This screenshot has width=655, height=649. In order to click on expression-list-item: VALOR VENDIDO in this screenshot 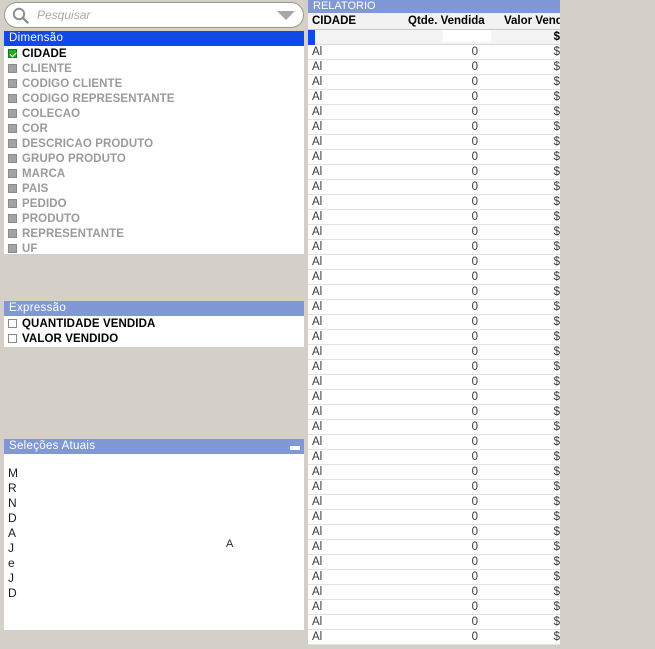, I will do `click(154, 338)`.